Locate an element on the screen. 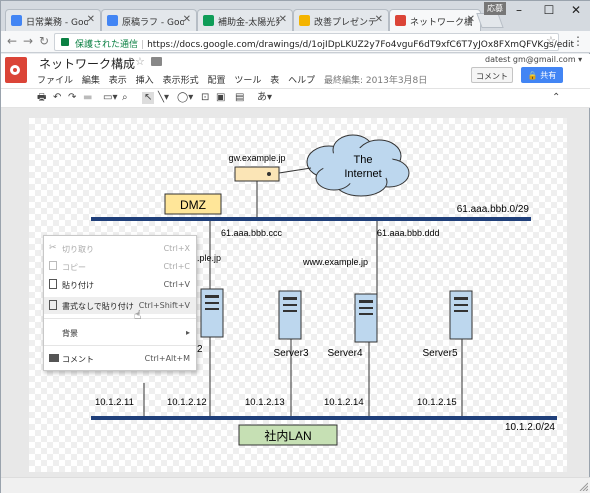  font-select: あ▾ is located at coordinates (264, 98).